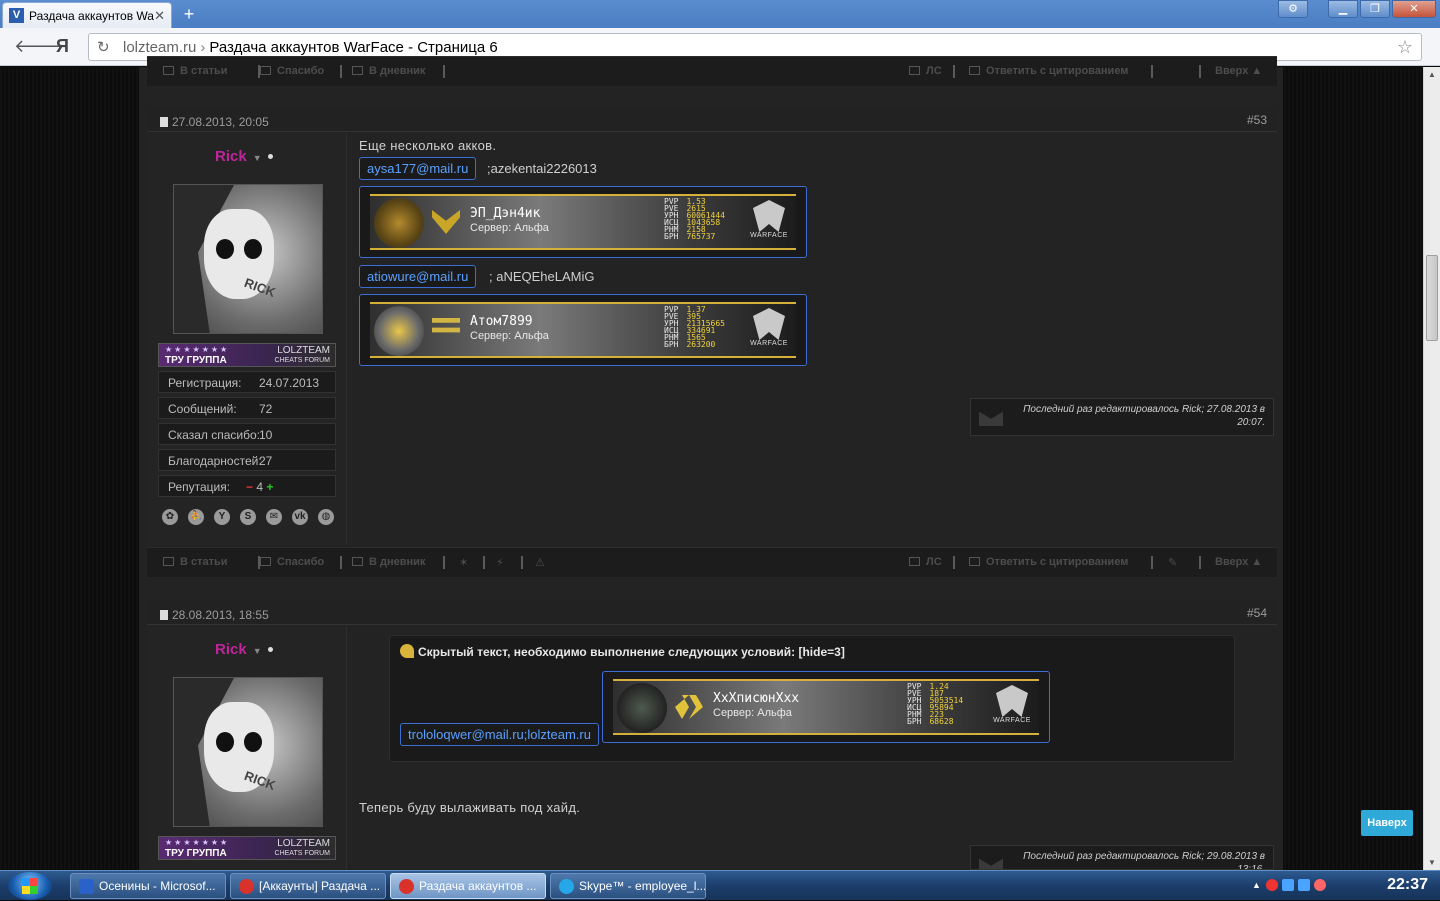  I want to click on aim-icon: ⛹, so click(196, 517).